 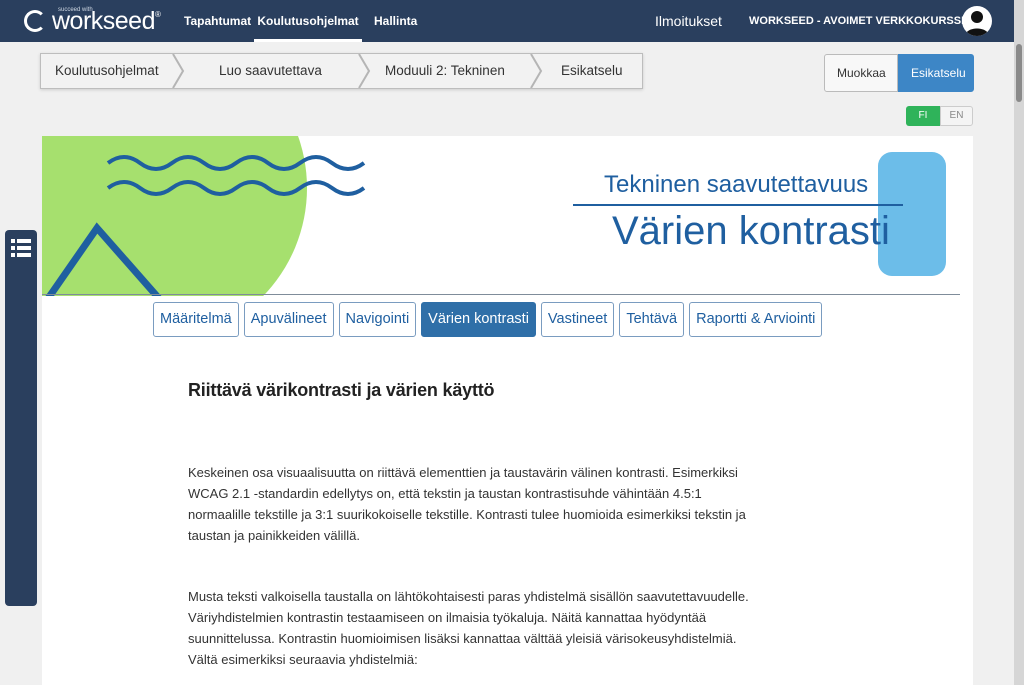 What do you see at coordinates (270, 70) in the screenshot?
I see `breadcrumb-label: Luo saavutettava` at bounding box center [270, 70].